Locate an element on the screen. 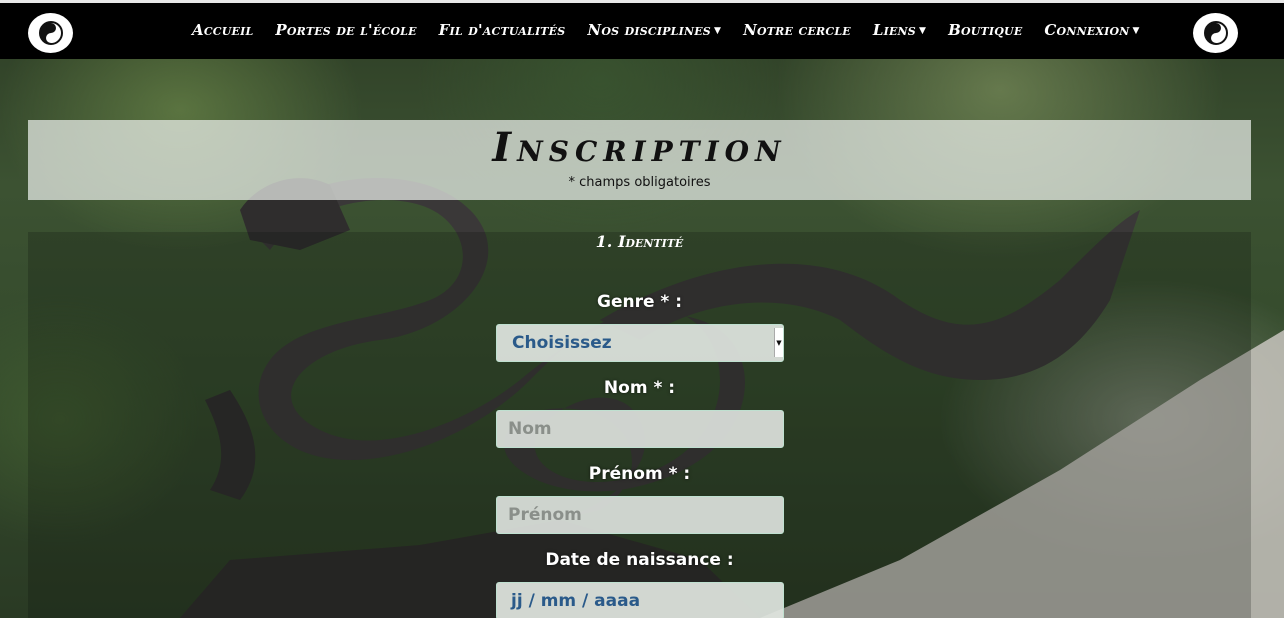 The width and height of the screenshot is (1284, 618). logo-right is located at coordinates (1215, 33).